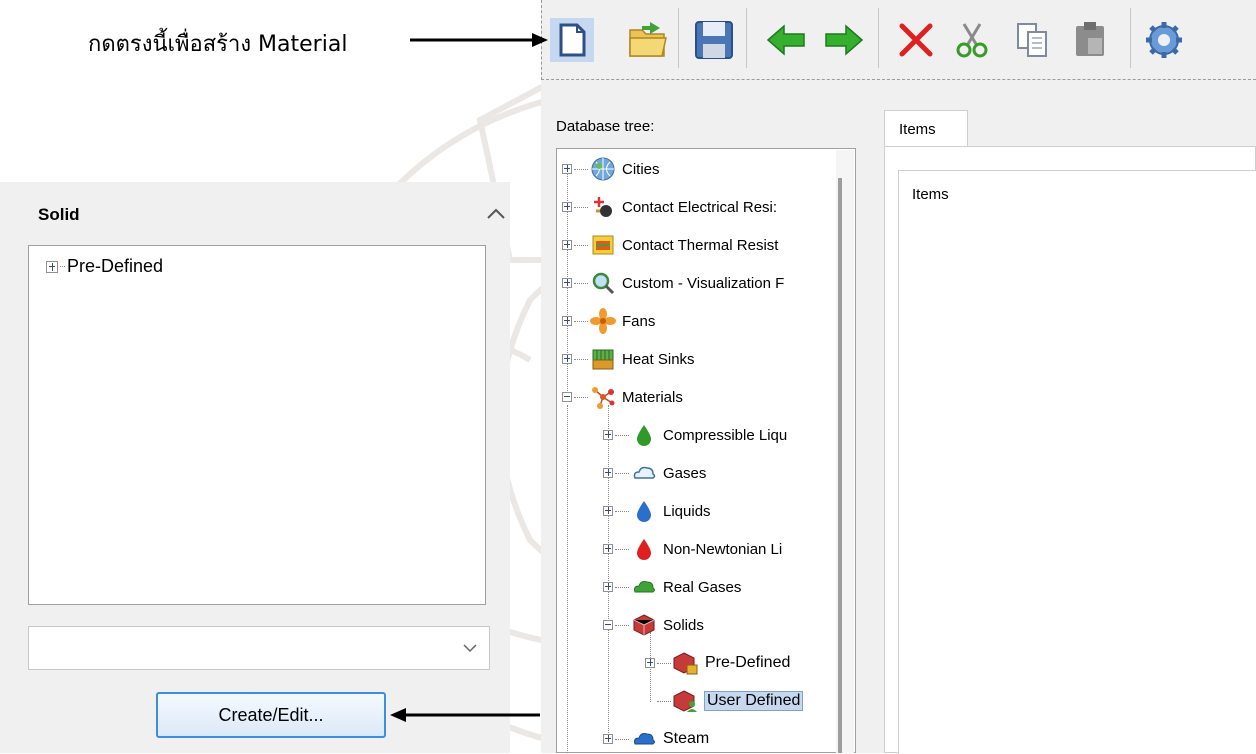  What do you see at coordinates (603, 398) in the screenshot?
I see `materials-icon` at bounding box center [603, 398].